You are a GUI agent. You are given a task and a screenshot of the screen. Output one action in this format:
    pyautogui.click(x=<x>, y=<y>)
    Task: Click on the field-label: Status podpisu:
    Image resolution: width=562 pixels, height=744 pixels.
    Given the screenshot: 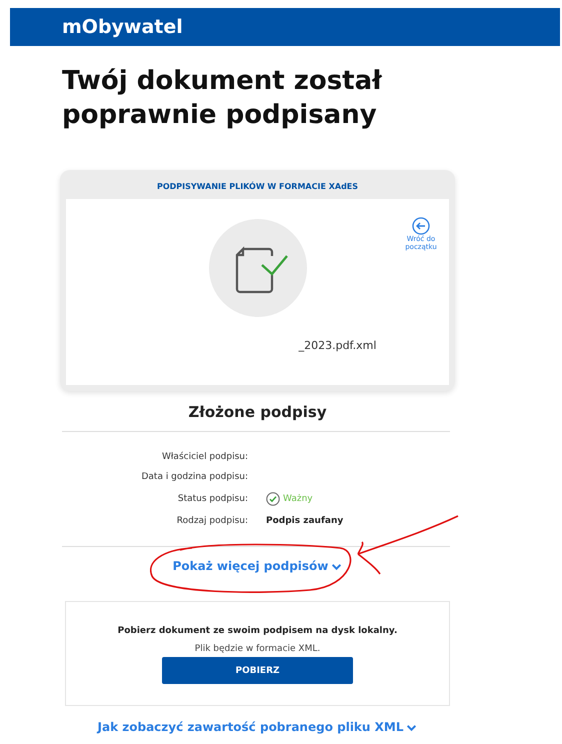 What is the action you would take?
    pyautogui.click(x=212, y=499)
    